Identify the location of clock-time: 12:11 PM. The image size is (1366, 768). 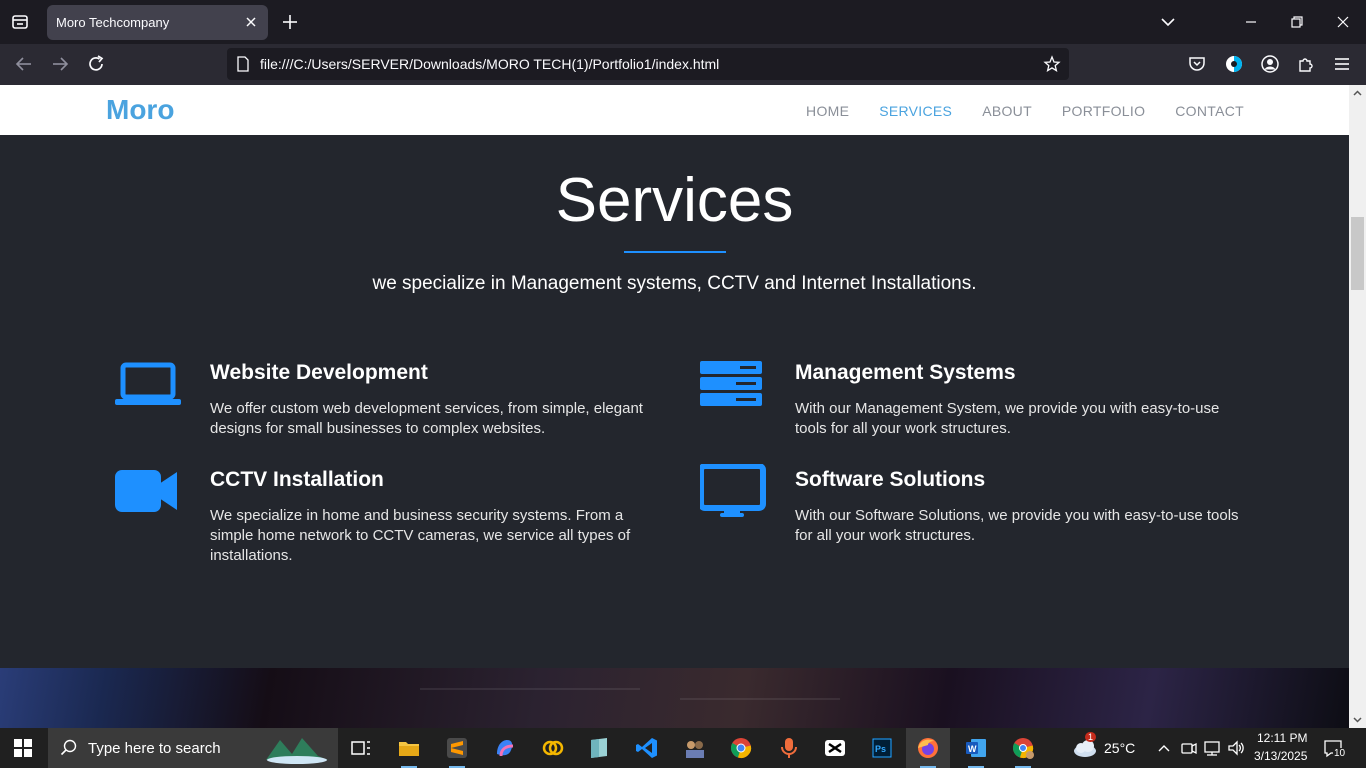
(1282, 738).